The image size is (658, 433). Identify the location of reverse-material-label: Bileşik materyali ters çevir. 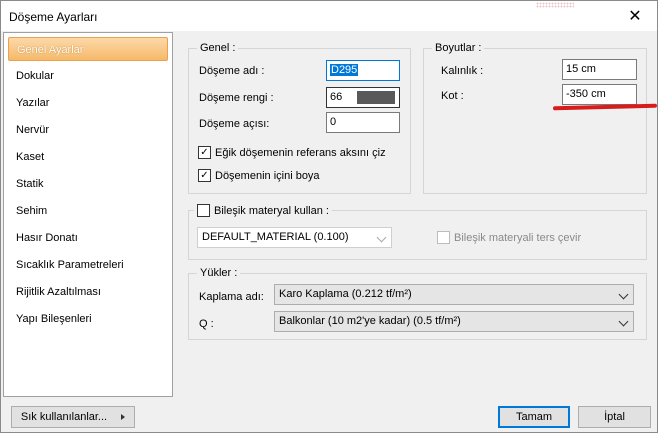
(518, 237).